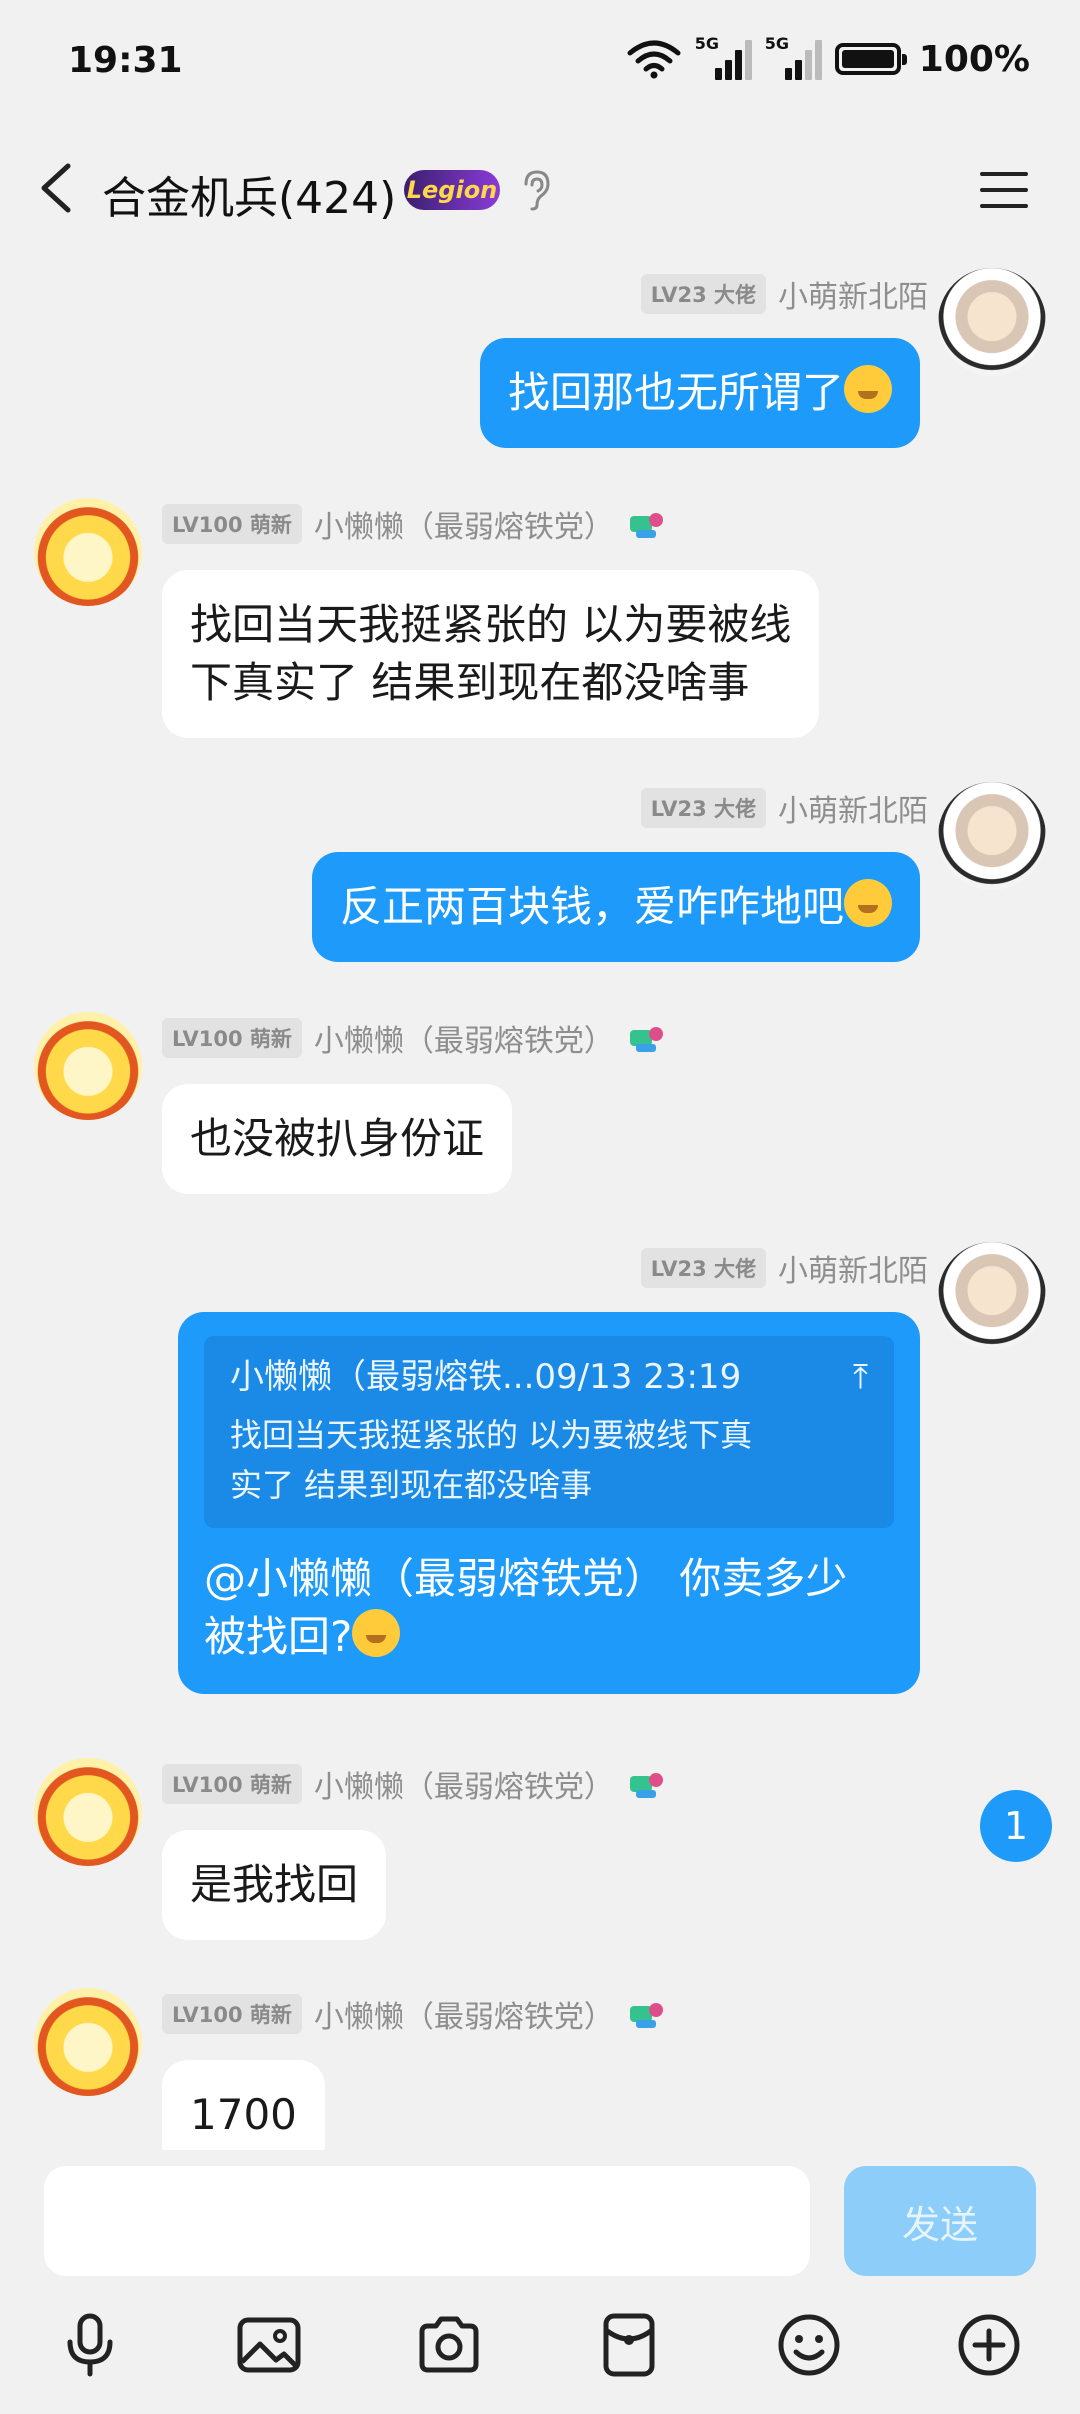 This screenshot has height=2414, width=1080. I want to click on status-time: 19:31, so click(125, 60).